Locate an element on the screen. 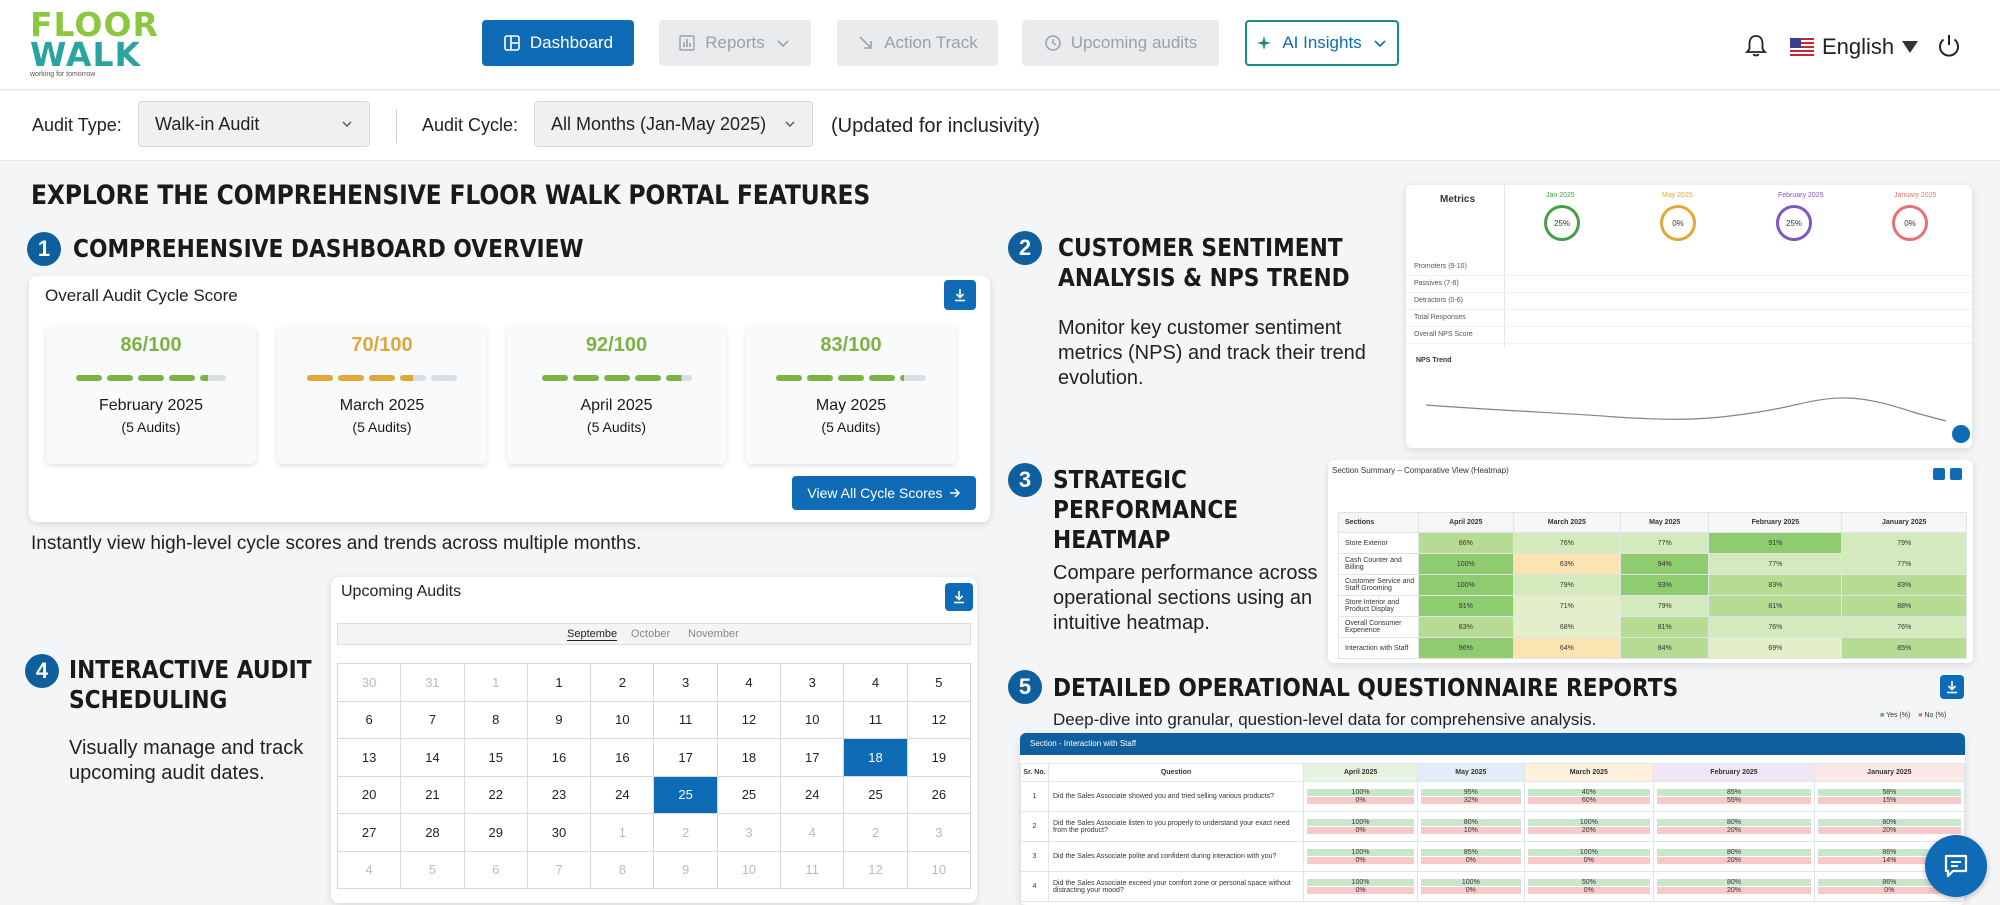 The width and height of the screenshot is (2000, 905). calendar-day: 28 is located at coordinates (432, 832).